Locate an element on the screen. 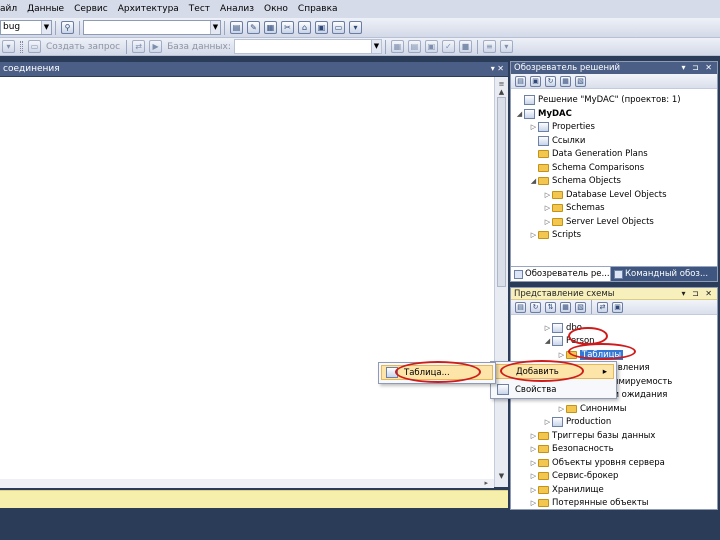 This screenshot has height=540, width=720. new-item-icon: ▣ is located at coordinates (617, 307).